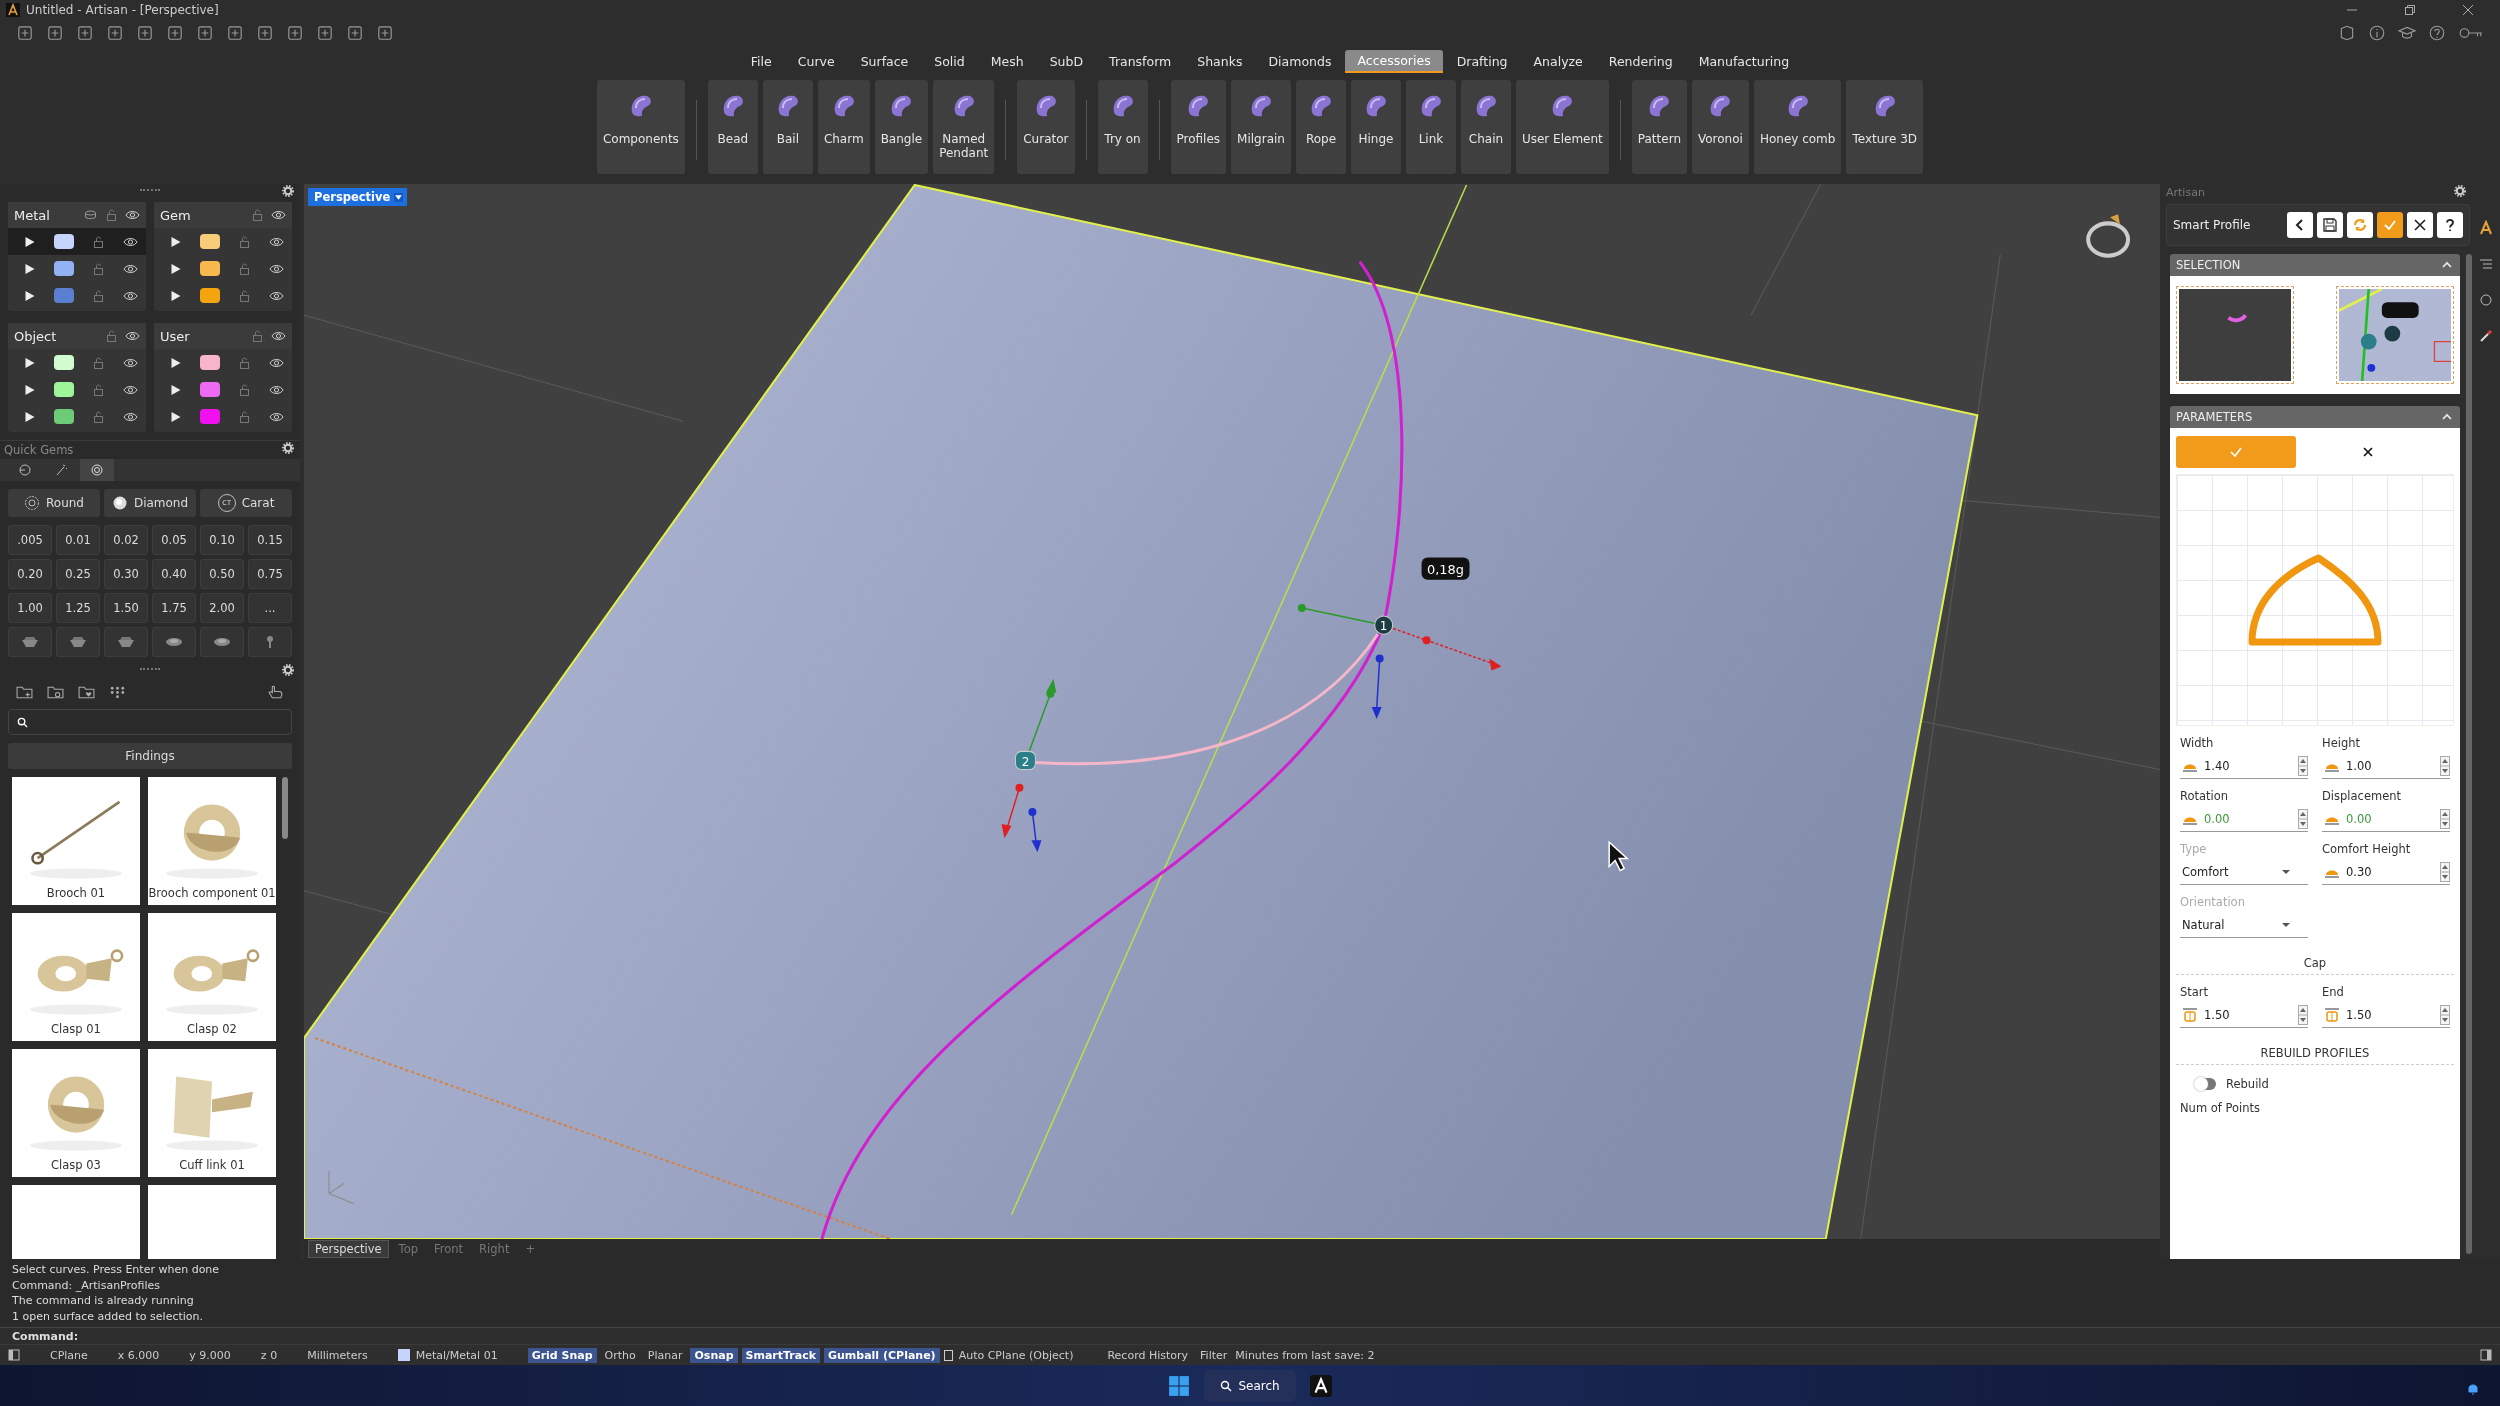  I want to click on gem-size-button: 0.40, so click(174, 574).